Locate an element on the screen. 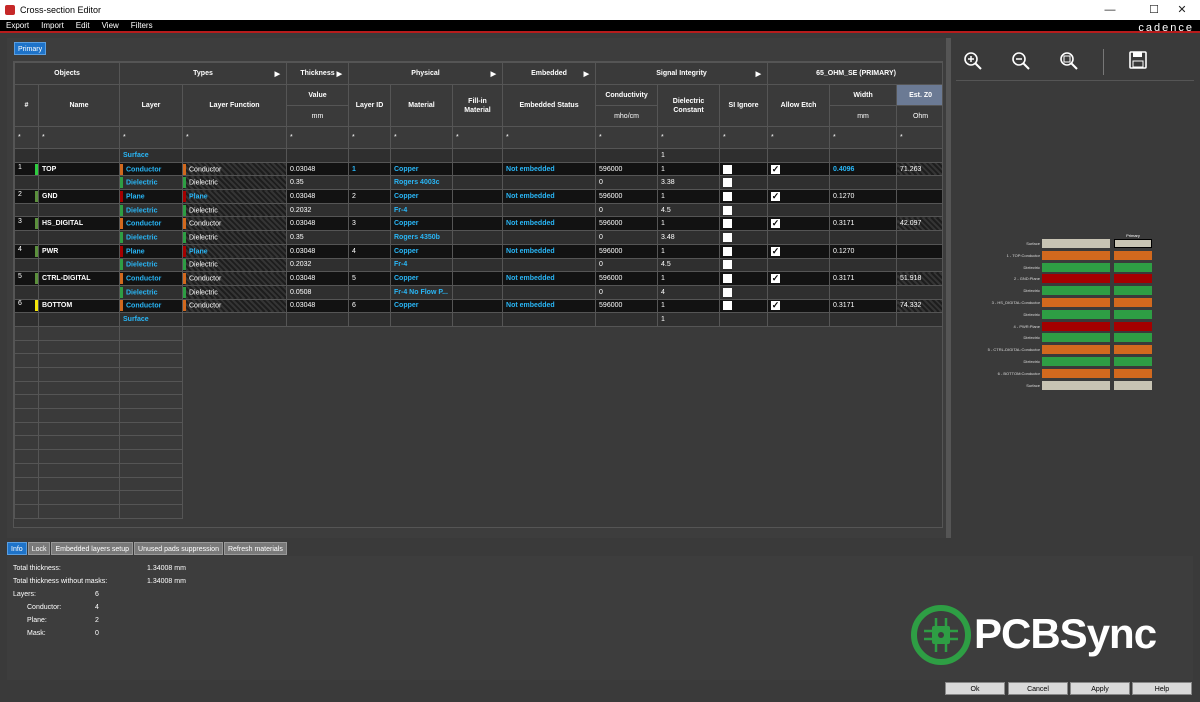 This screenshot has width=1200, height=702. cell-layer-function: Plane is located at coordinates (234, 196).